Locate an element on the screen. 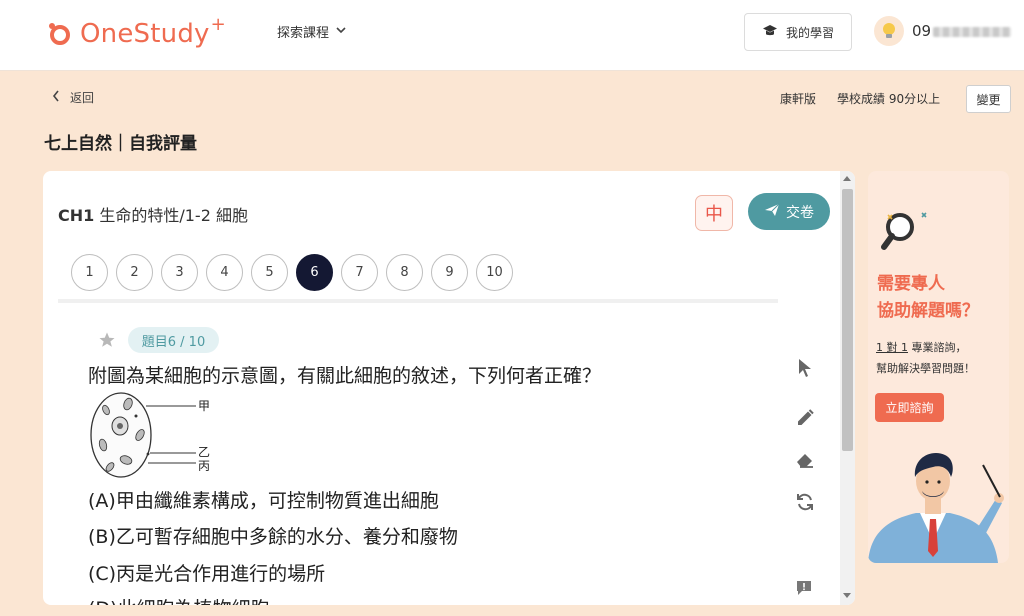 The height and width of the screenshot is (616, 1024). explore-courses-menu: 探索課程 is located at coordinates (312, 31).